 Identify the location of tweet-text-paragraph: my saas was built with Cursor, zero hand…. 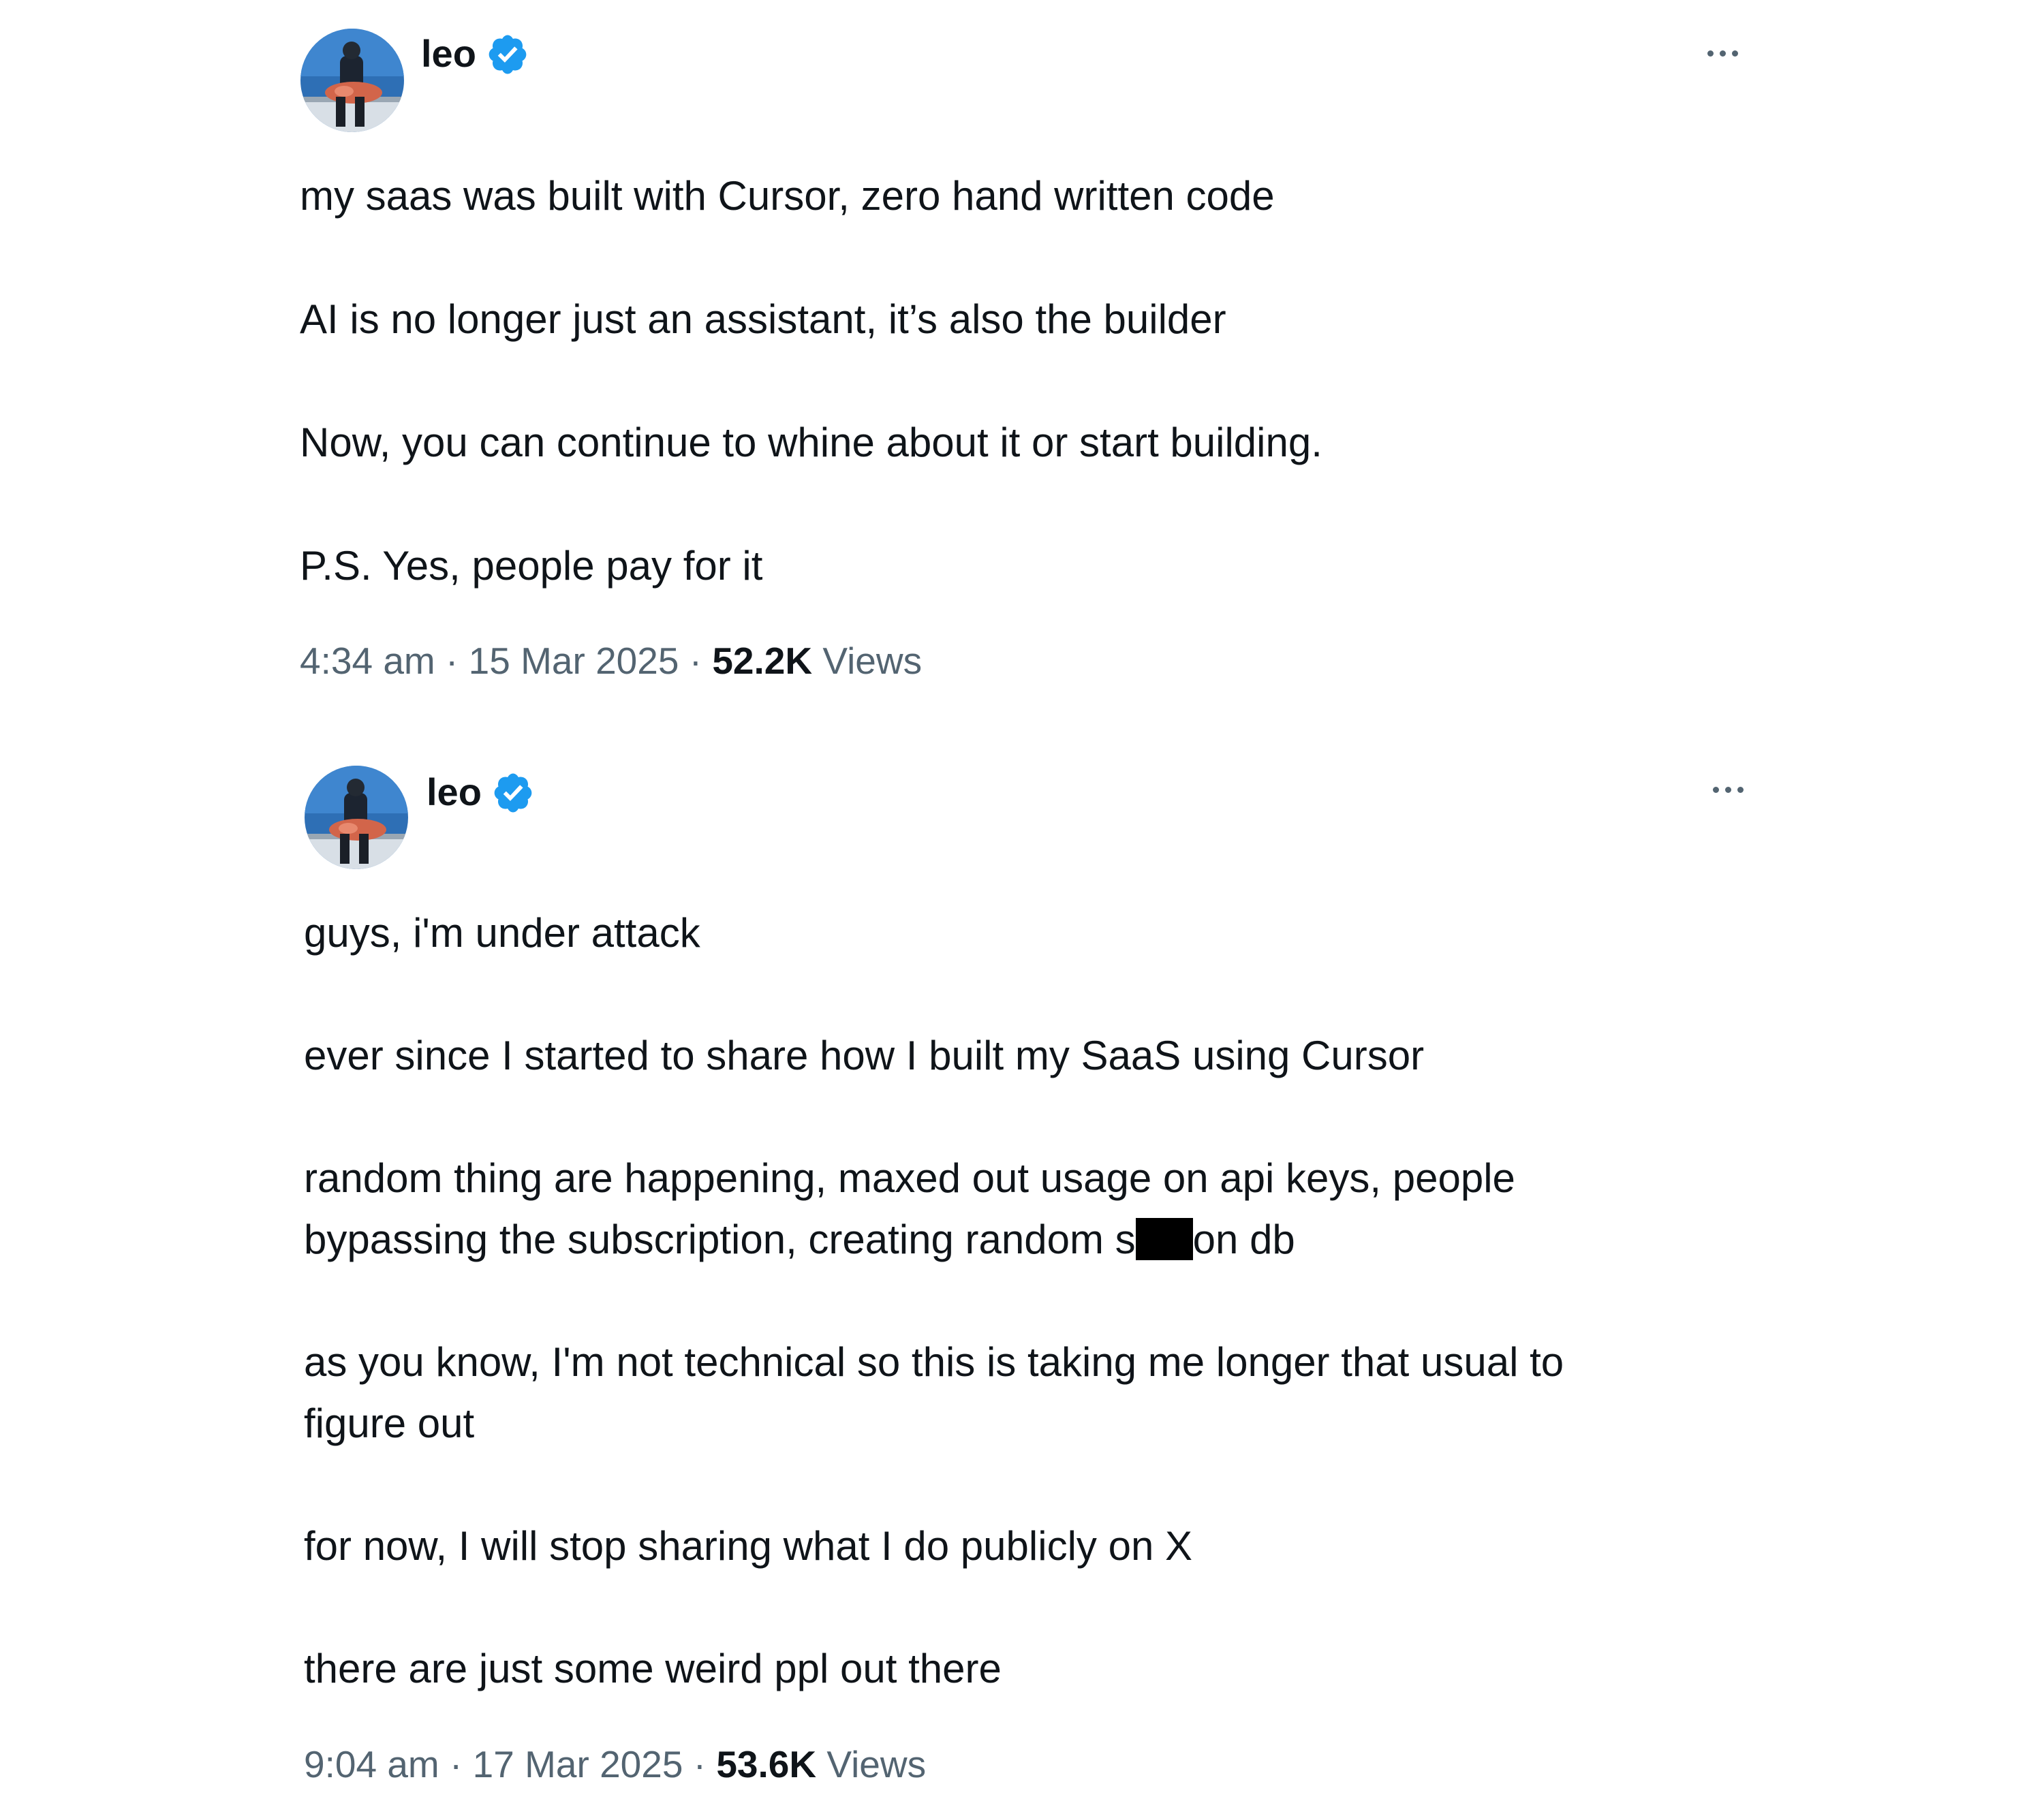
(788, 196).